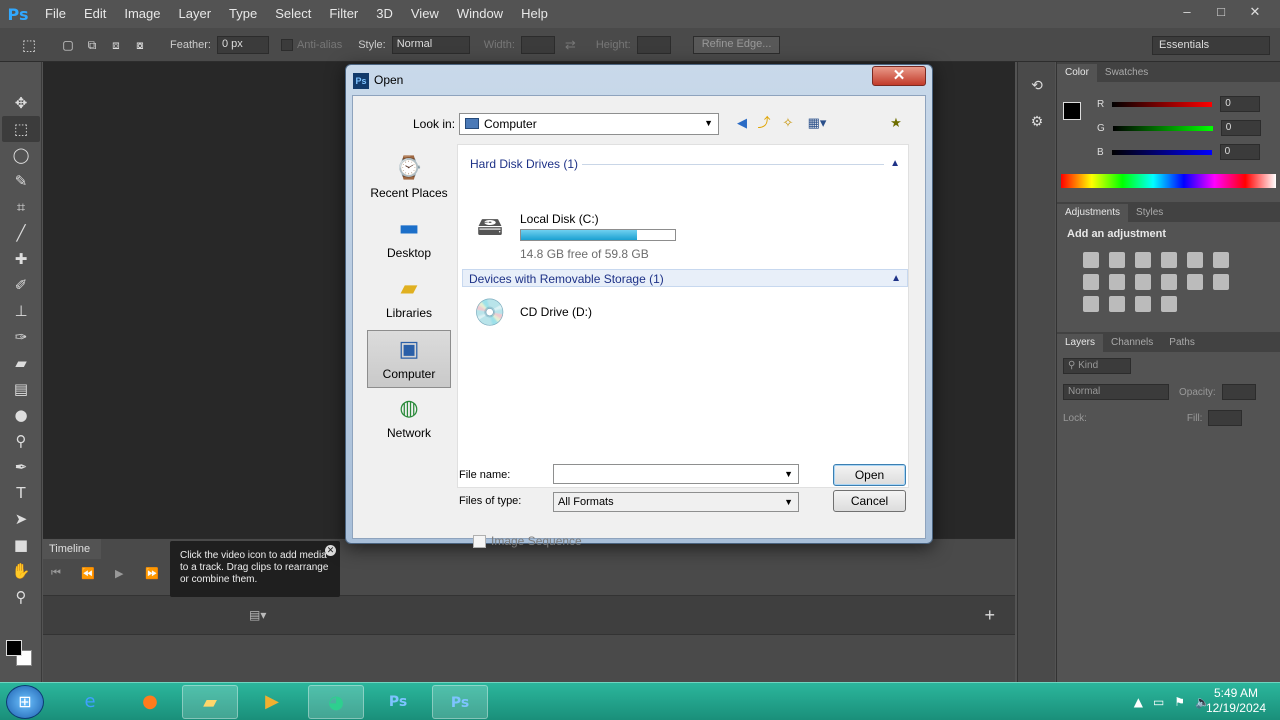 The width and height of the screenshot is (1280, 720). Describe the element at coordinates (480, 14) in the screenshot. I see `menu-window: Window` at that location.